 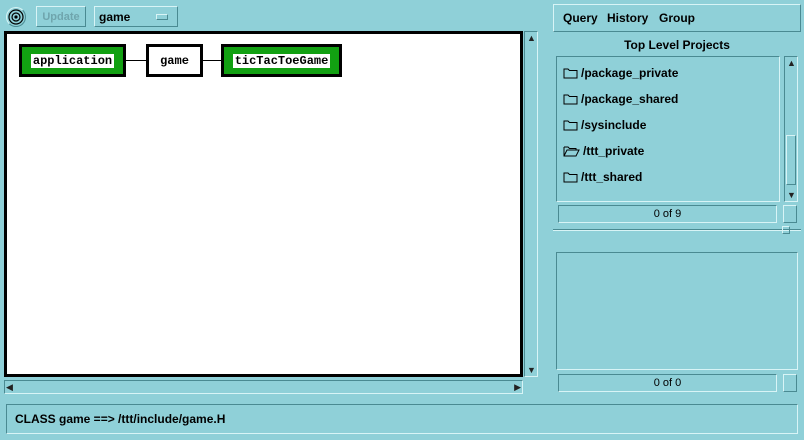 What do you see at coordinates (790, 214) in the screenshot?
I see `projects-count-button` at bounding box center [790, 214].